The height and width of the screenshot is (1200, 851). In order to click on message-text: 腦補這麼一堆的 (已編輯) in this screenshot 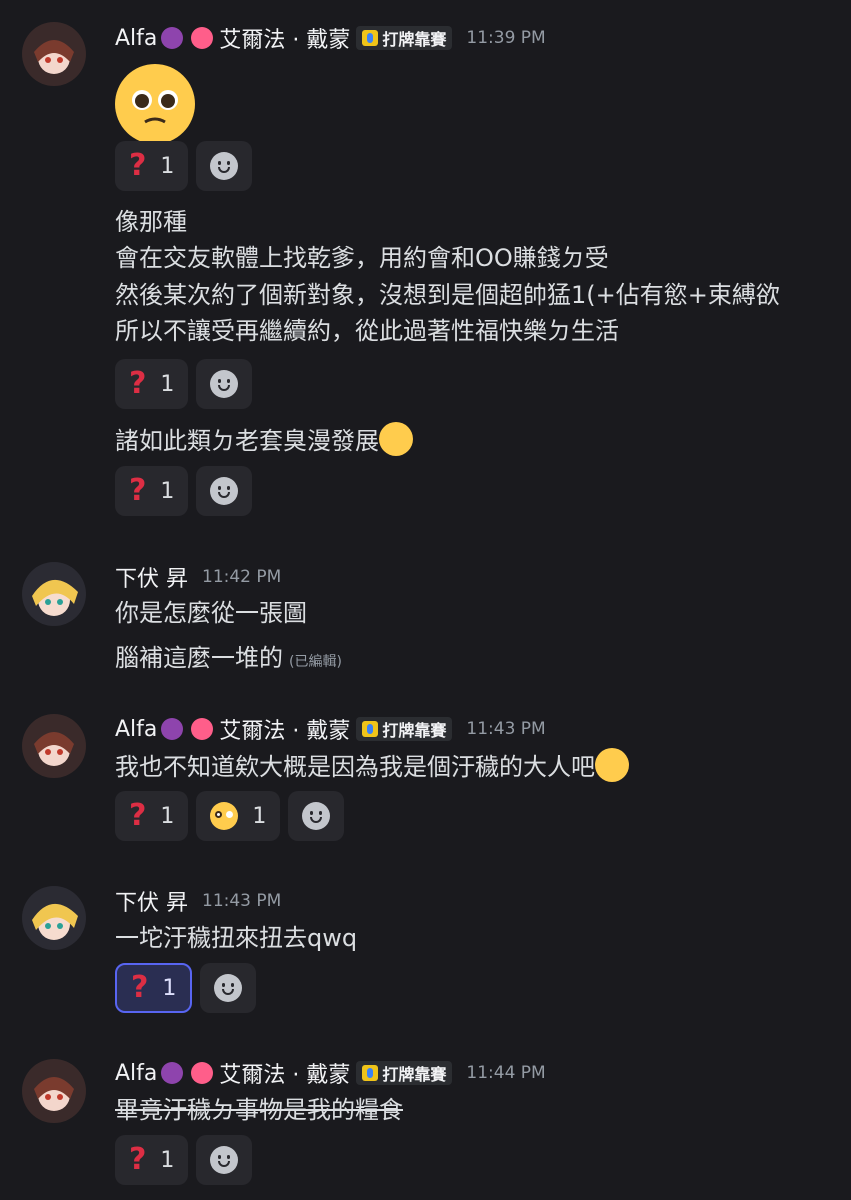, I will do `click(228, 658)`.